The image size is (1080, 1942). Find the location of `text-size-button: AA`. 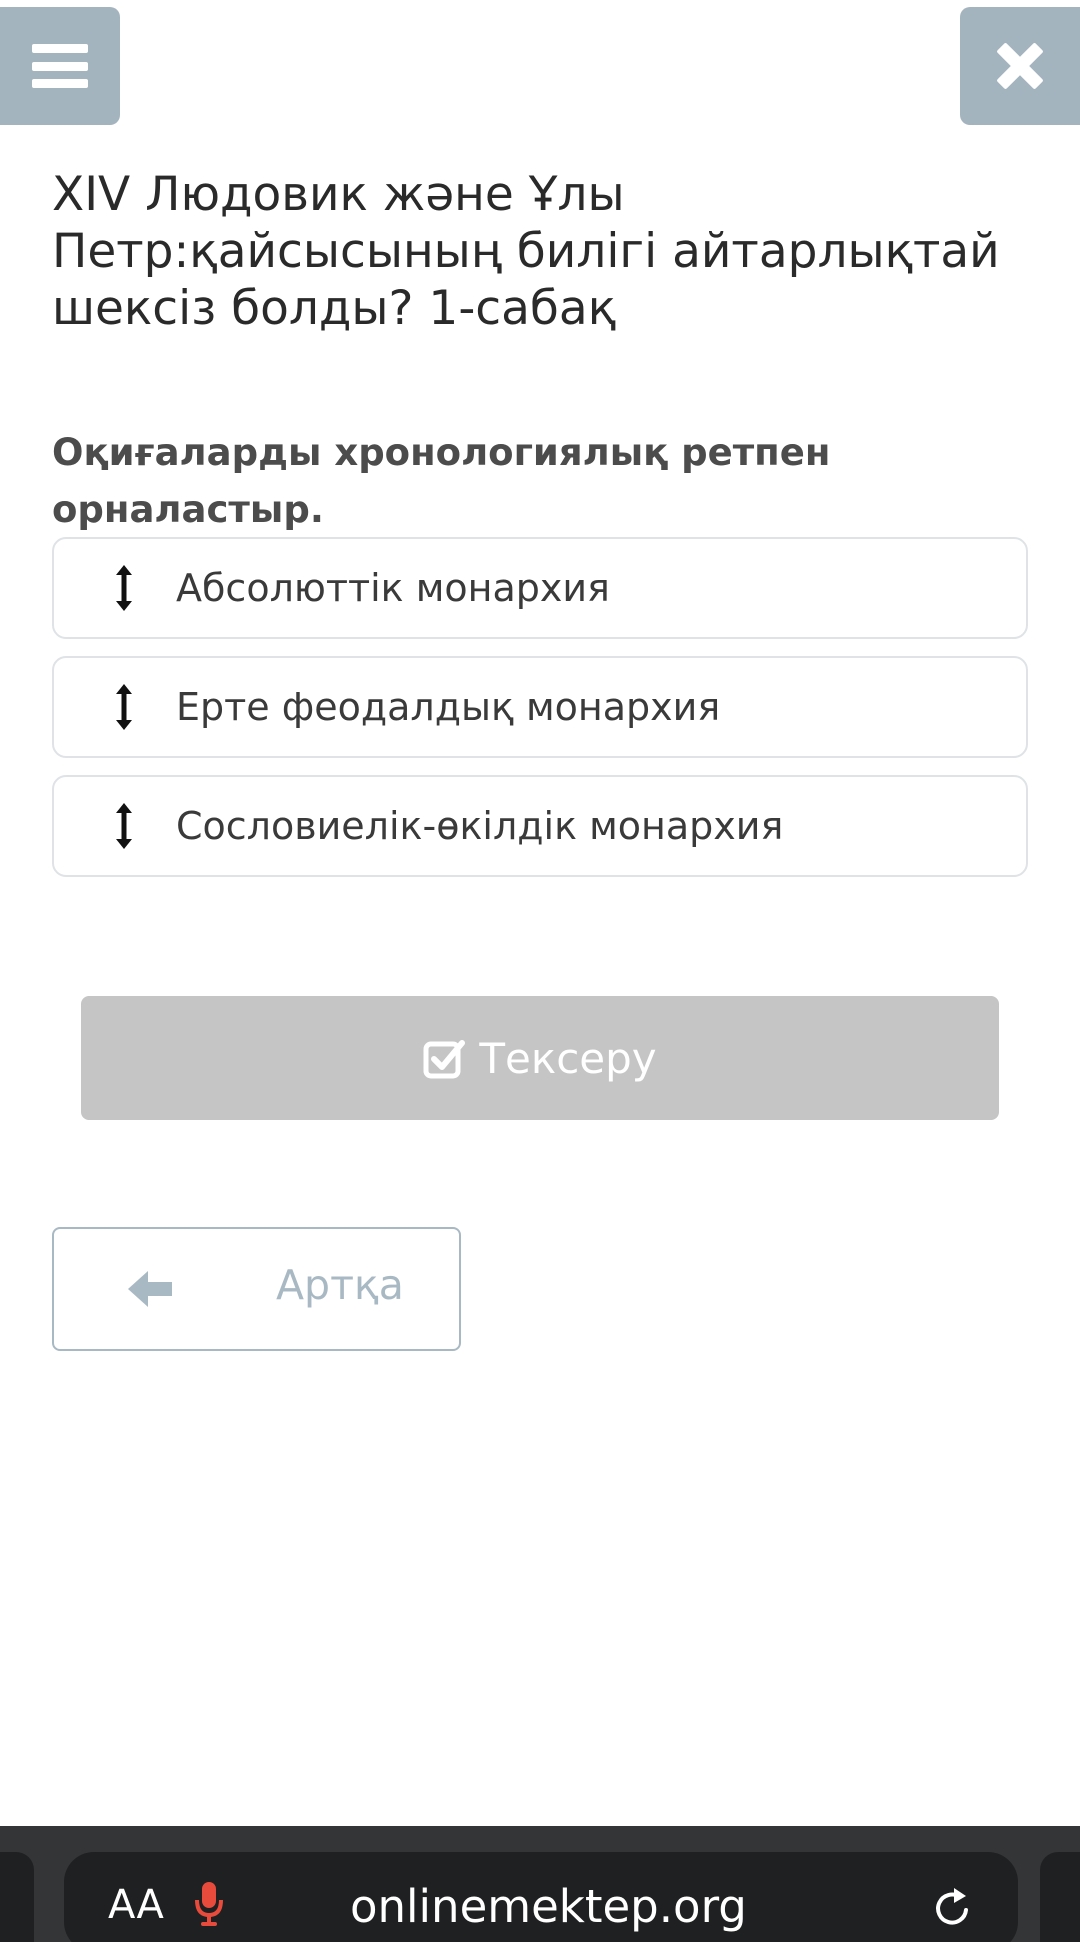

text-size-button: AA is located at coordinates (136, 1905).